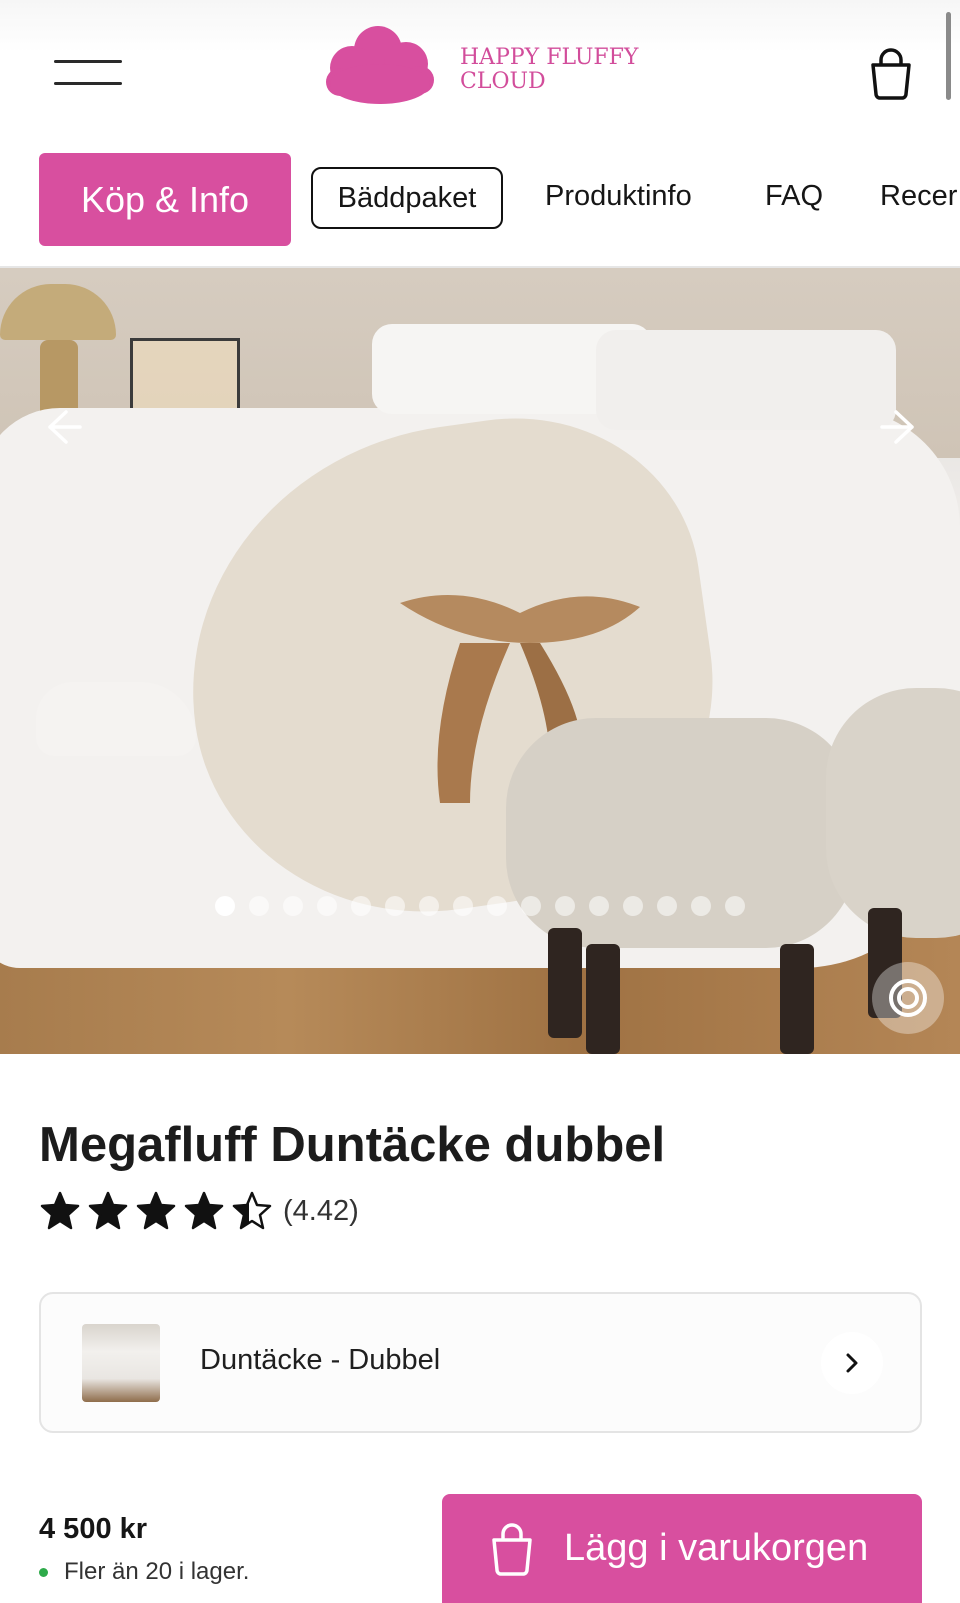 The height and width of the screenshot is (1603, 960). Describe the element at coordinates (157, 1571) in the screenshot. I see `stock-text: Fler än 20 i lager.` at that location.